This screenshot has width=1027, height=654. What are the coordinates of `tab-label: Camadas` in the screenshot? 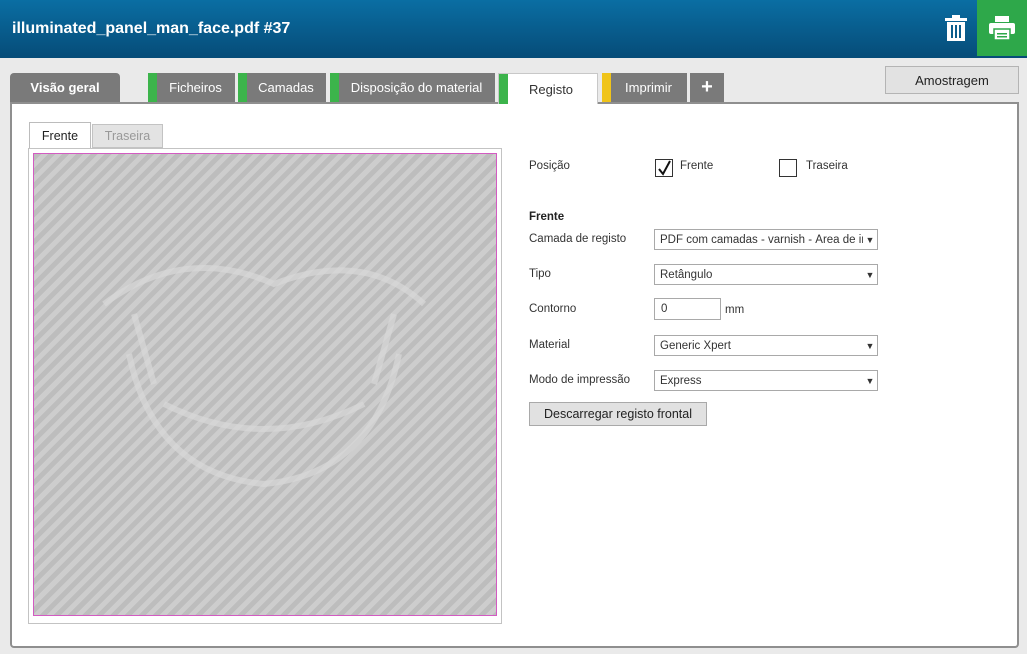 It's located at (286, 87).